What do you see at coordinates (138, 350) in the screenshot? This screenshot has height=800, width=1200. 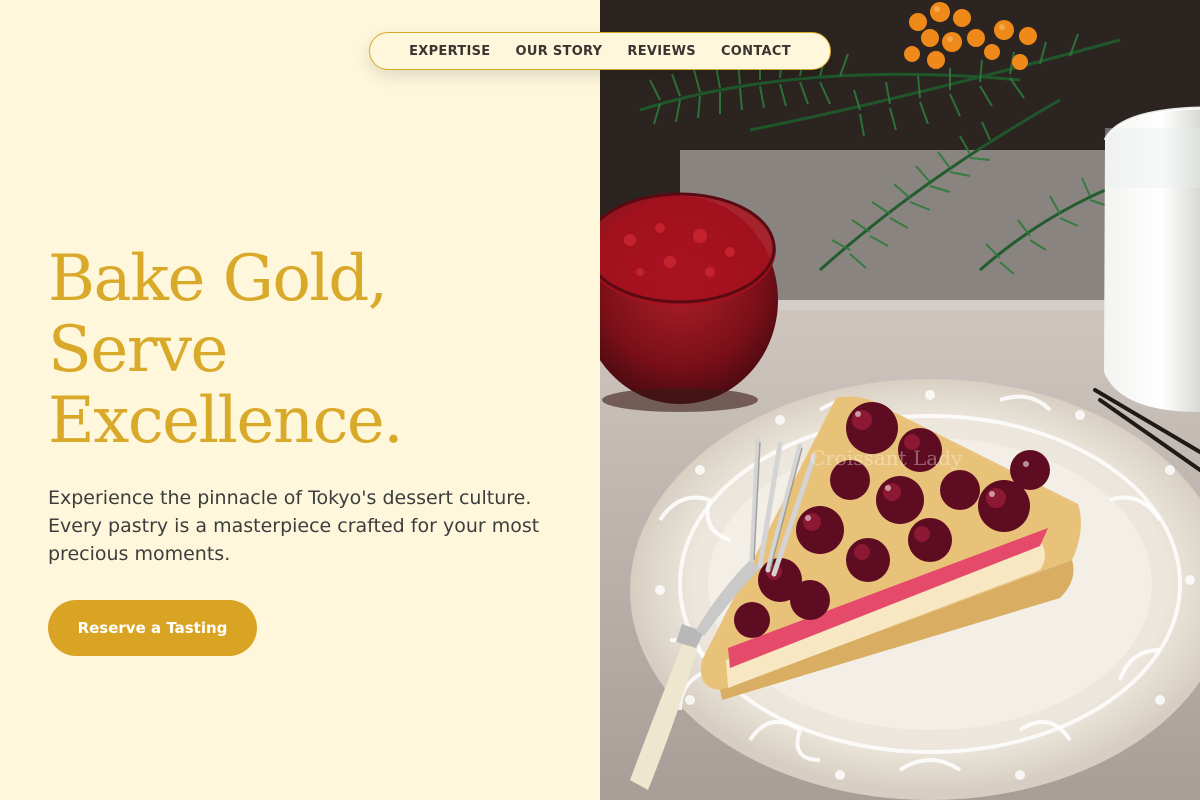 I see `headline-line-2: Serve` at bounding box center [138, 350].